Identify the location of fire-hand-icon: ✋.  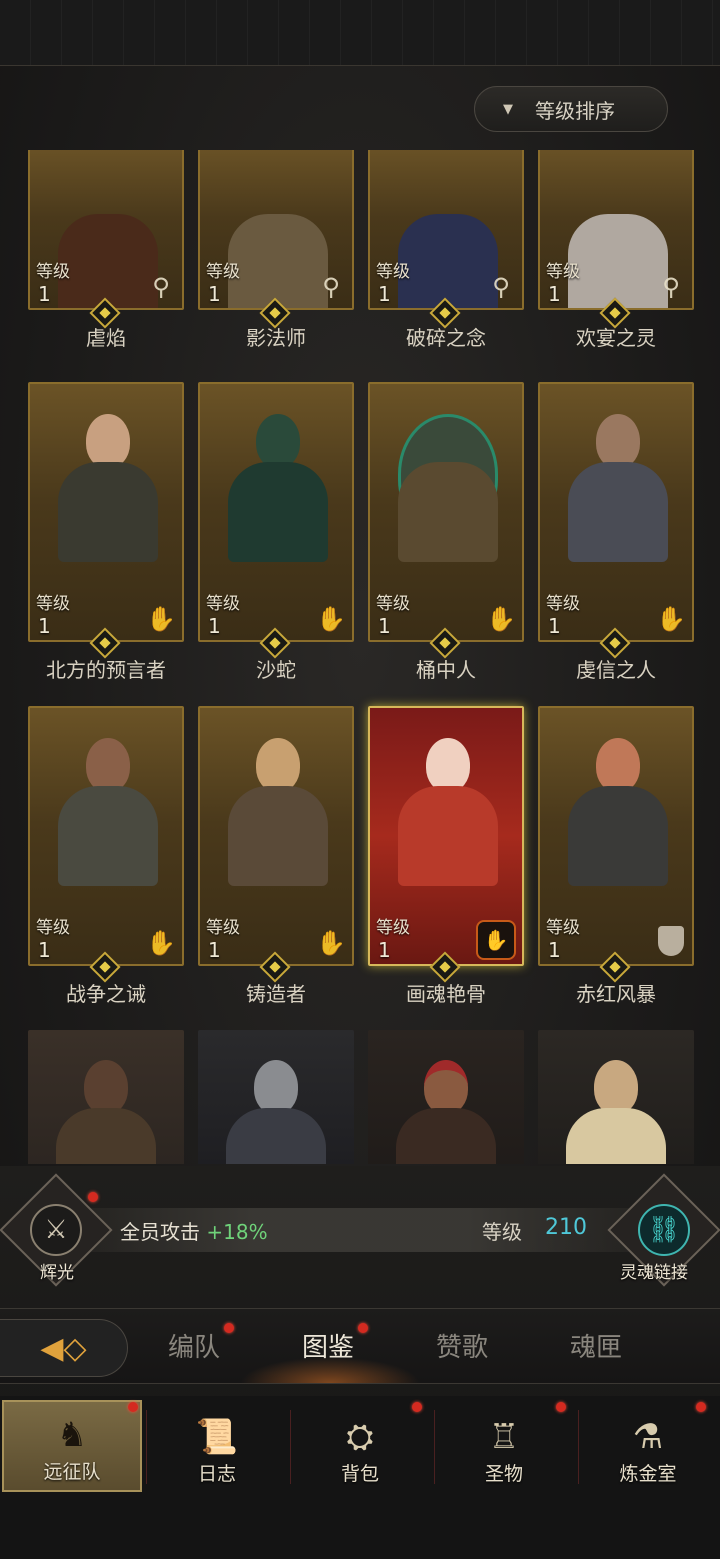
(496, 940).